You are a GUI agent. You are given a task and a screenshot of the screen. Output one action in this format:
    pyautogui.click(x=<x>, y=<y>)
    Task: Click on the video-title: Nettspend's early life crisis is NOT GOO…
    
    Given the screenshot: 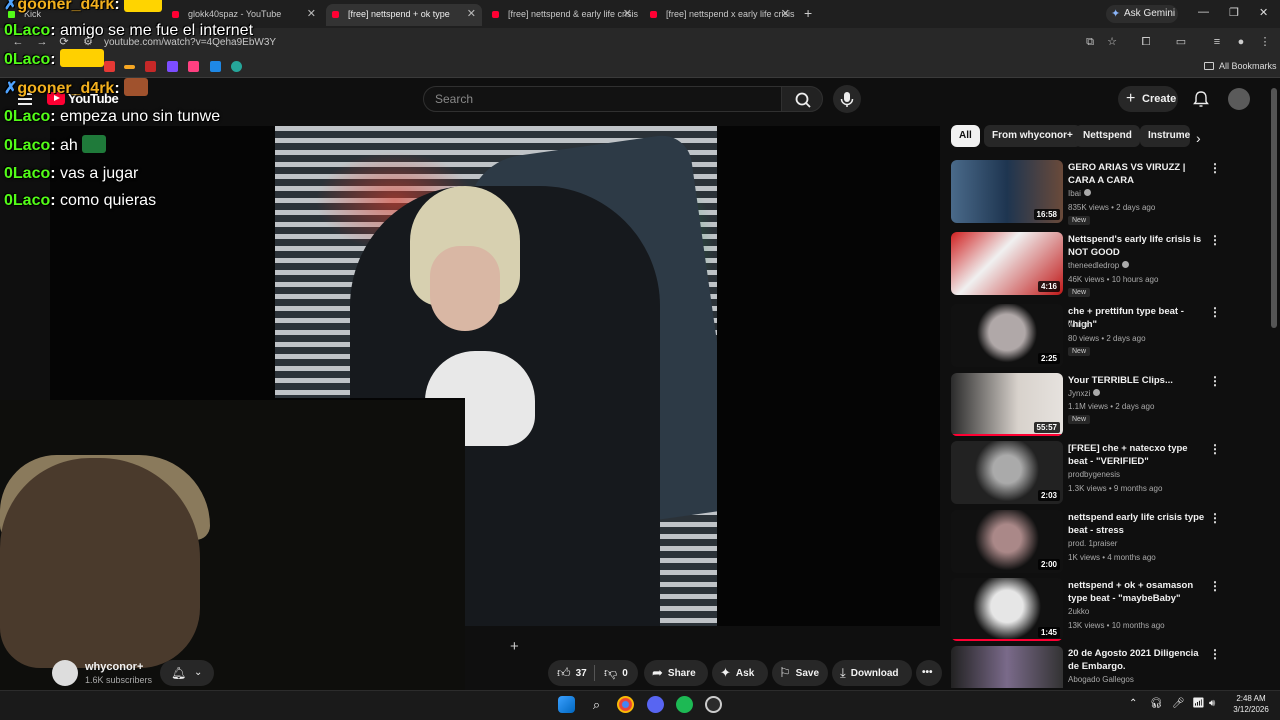 What is the action you would take?
    pyautogui.click(x=1137, y=246)
    